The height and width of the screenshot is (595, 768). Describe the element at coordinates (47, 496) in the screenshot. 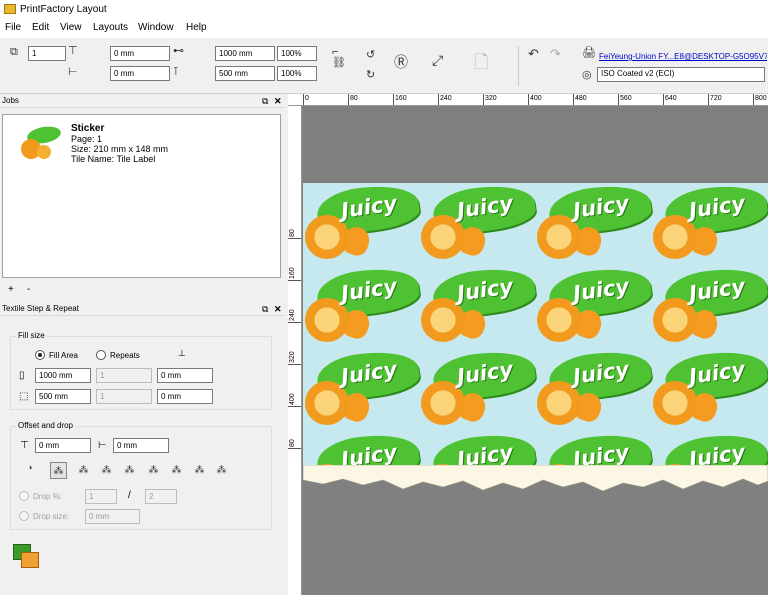

I see `drop-percent-label: Drop %:` at that location.